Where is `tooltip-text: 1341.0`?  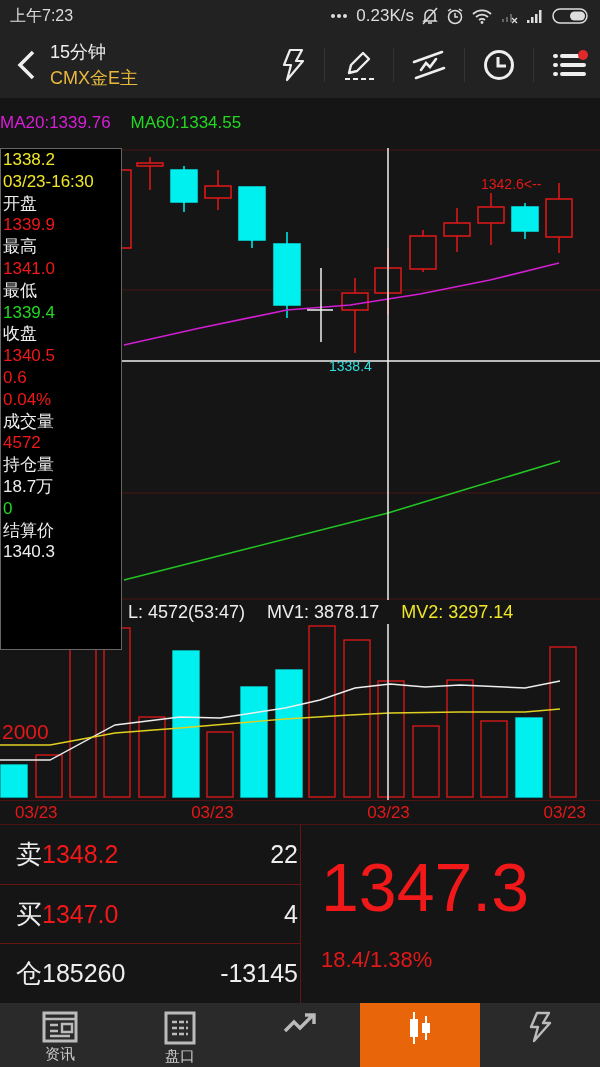
tooltip-text: 1341.0 is located at coordinates (29, 269).